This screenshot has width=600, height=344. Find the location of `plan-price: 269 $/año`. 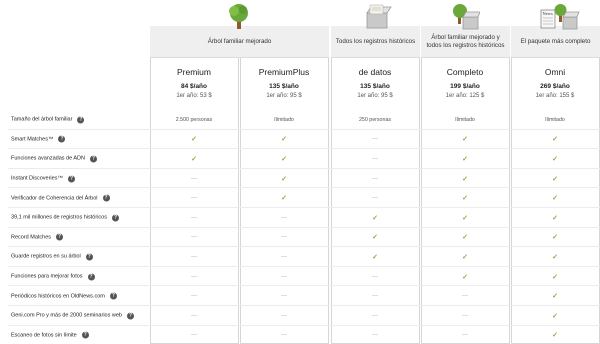

plan-price: 269 $/año is located at coordinates (555, 86).